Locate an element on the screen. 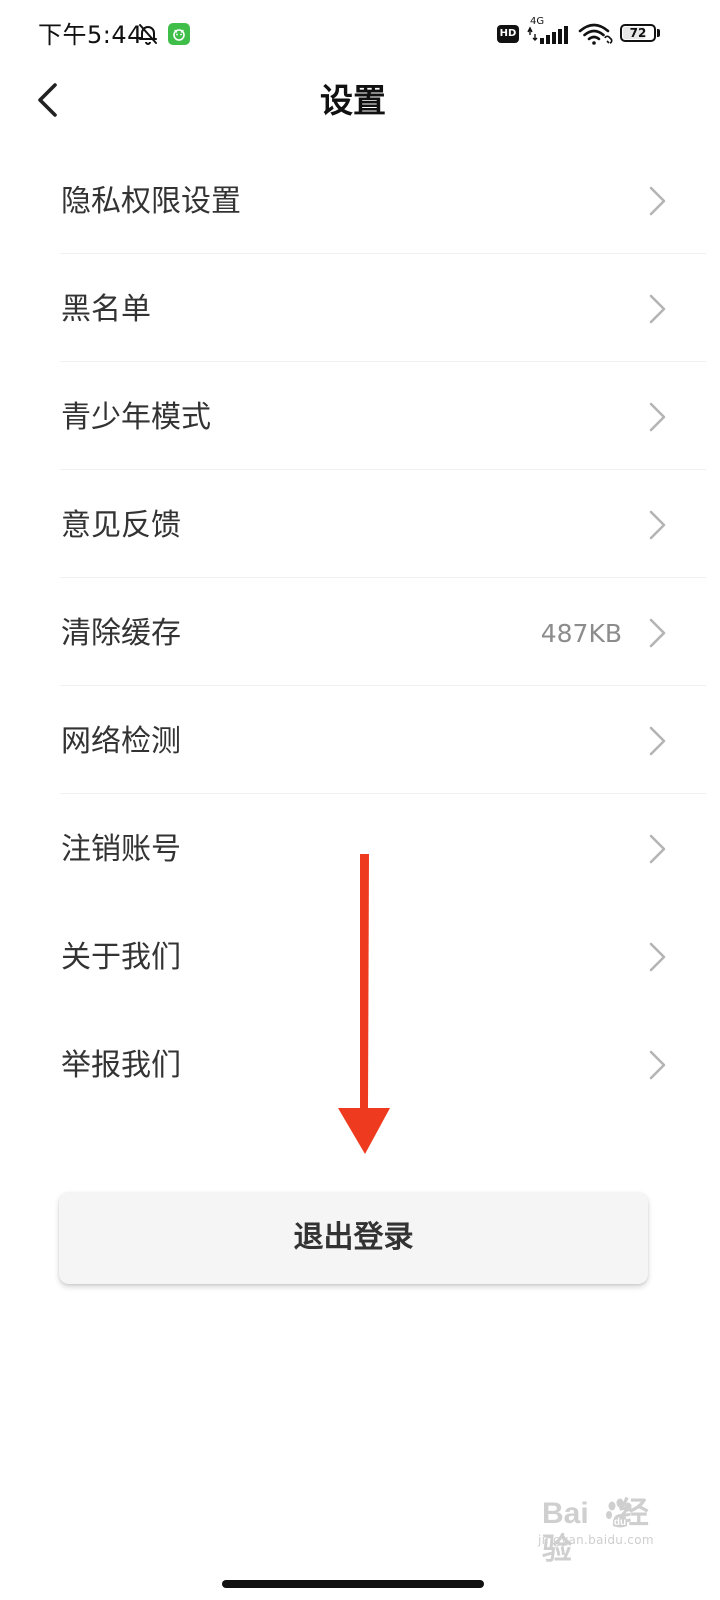 This screenshot has height=1600, width=720. signal-icon is located at coordinates (548, 37).